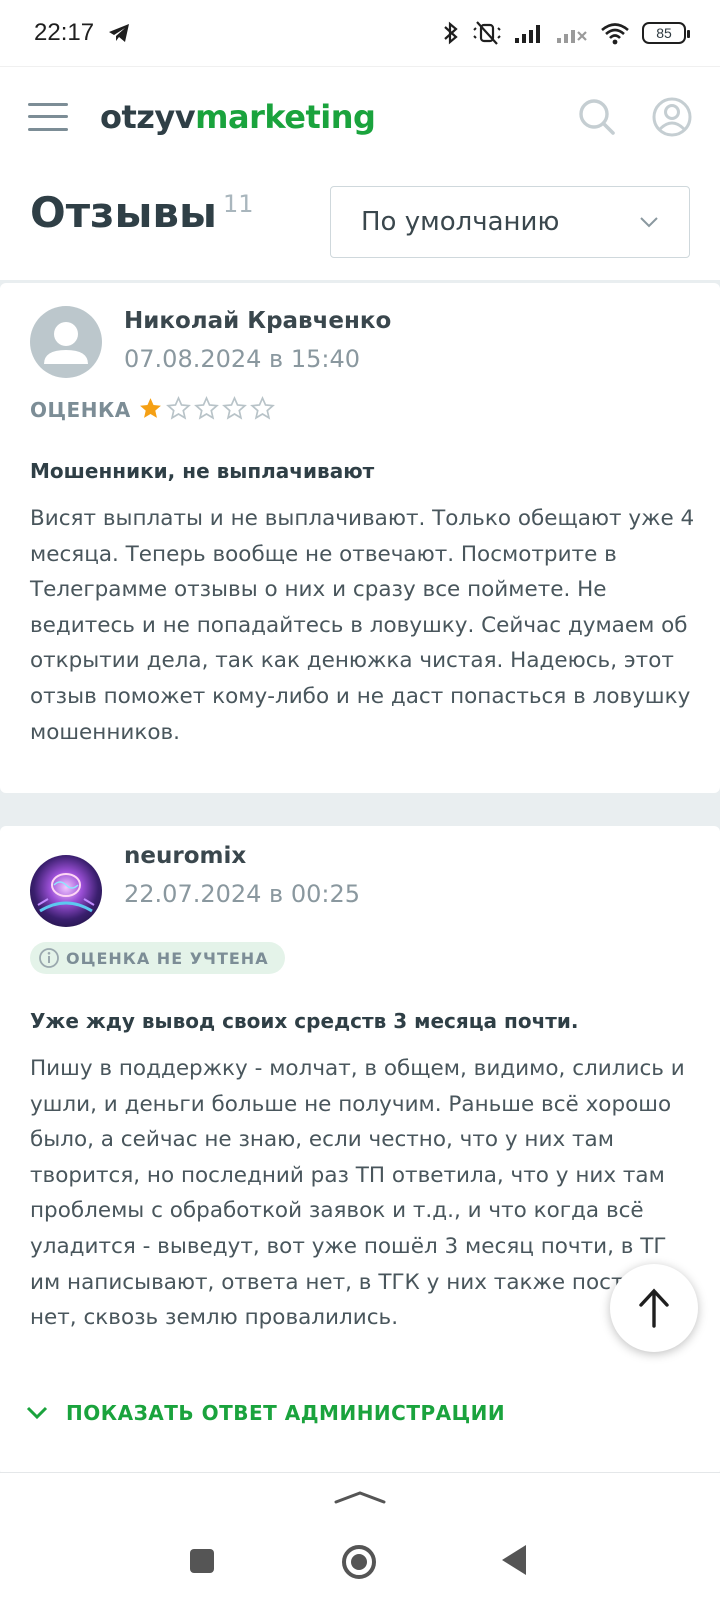 The height and width of the screenshot is (1600, 720). Describe the element at coordinates (451, 33) in the screenshot. I see `bluetooth-icon` at that location.